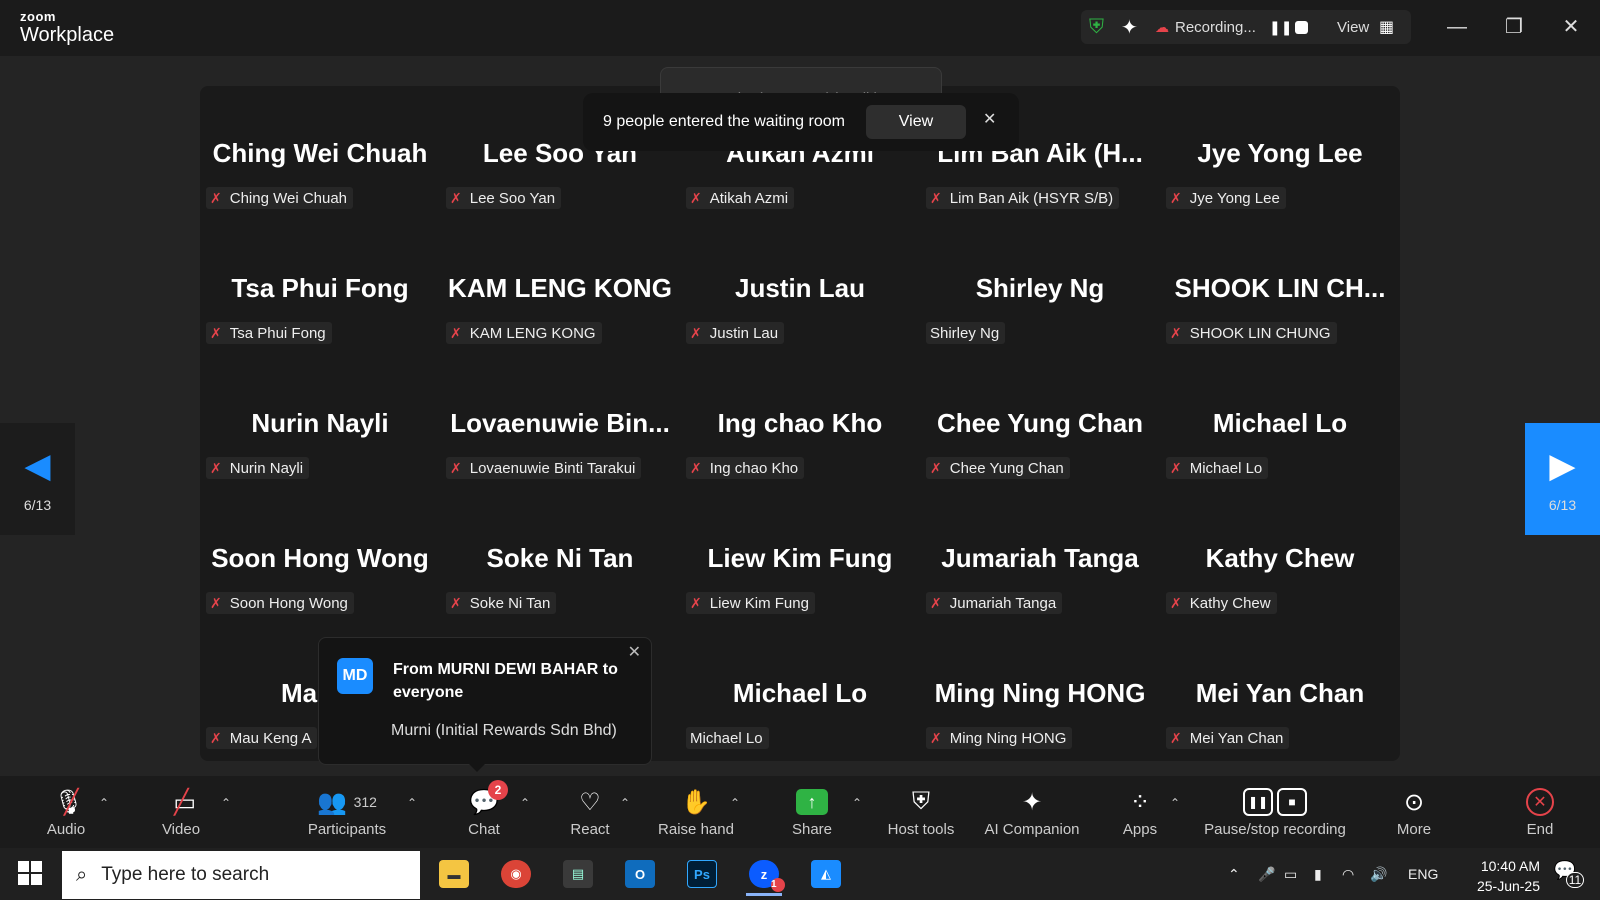 The width and height of the screenshot is (1600, 900). What do you see at coordinates (1280, 27) in the screenshot?
I see `pause-recording-icon: ❚❚` at bounding box center [1280, 27].